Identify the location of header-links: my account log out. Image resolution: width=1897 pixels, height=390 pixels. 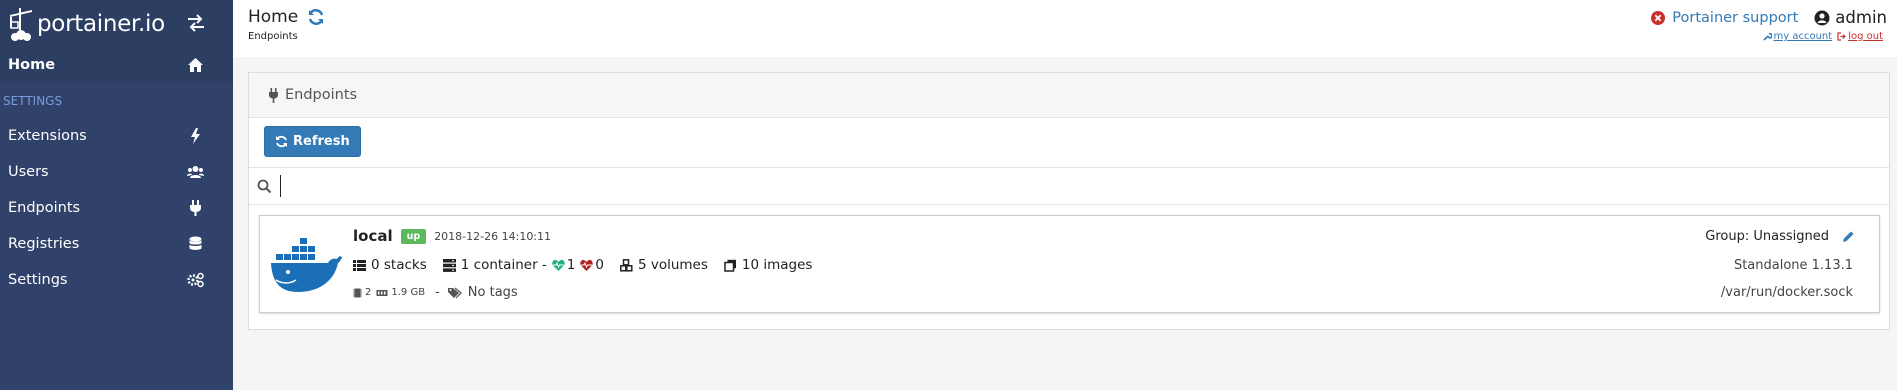
(1822, 36).